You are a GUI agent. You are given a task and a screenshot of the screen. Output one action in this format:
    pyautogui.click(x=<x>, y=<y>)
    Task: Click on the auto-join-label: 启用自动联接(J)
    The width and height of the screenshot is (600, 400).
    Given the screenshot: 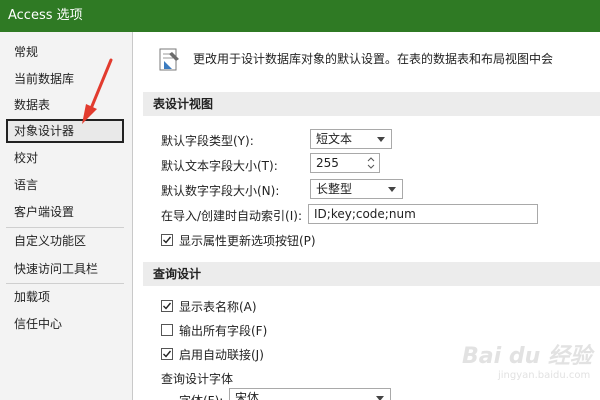 What is the action you would take?
    pyautogui.click(x=221, y=355)
    